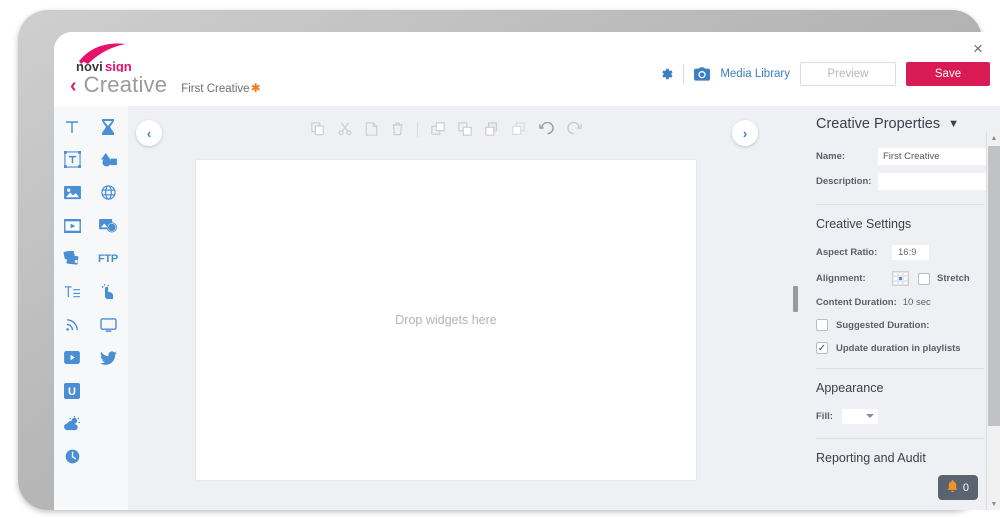 The image size is (1000, 520). What do you see at coordinates (491, 129) in the screenshot?
I see `send-backward-icon` at bounding box center [491, 129].